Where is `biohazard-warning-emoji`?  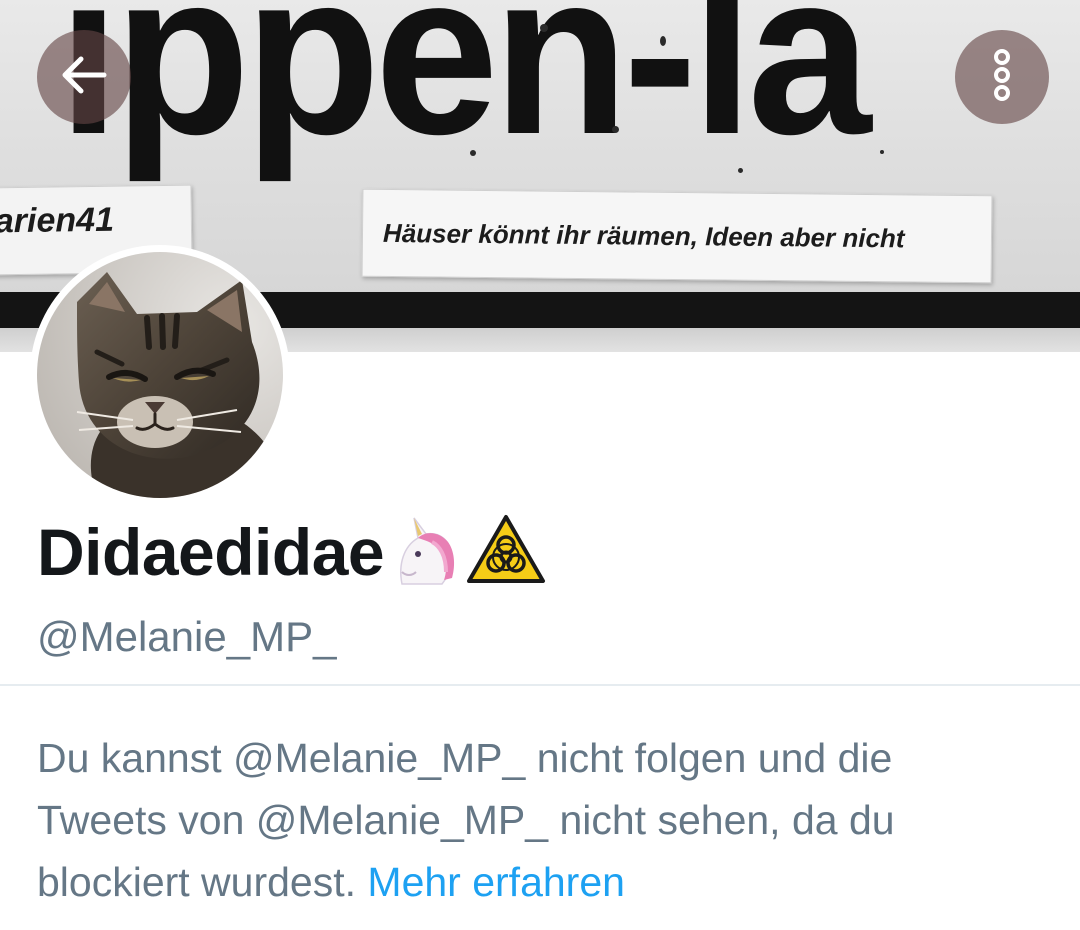 biohazard-warning-emoji is located at coordinates (506, 551).